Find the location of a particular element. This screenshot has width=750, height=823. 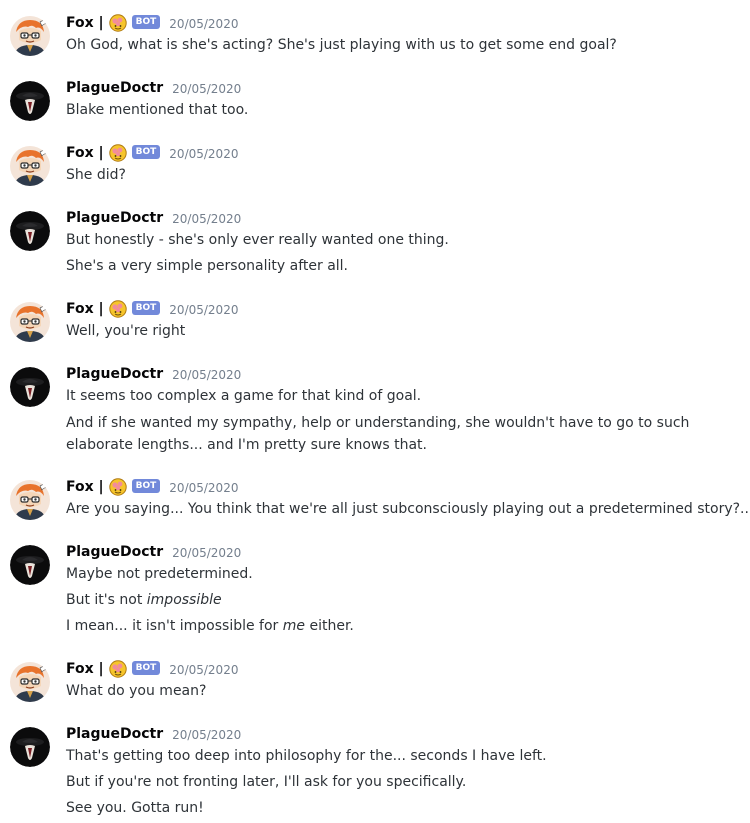

message-text: Well, you're right is located at coordinates (126, 331).